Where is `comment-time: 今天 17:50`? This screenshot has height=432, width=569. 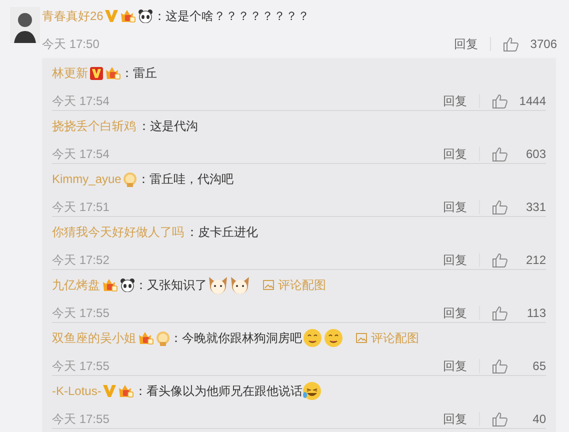
comment-time: 今天 17:50 is located at coordinates (71, 44).